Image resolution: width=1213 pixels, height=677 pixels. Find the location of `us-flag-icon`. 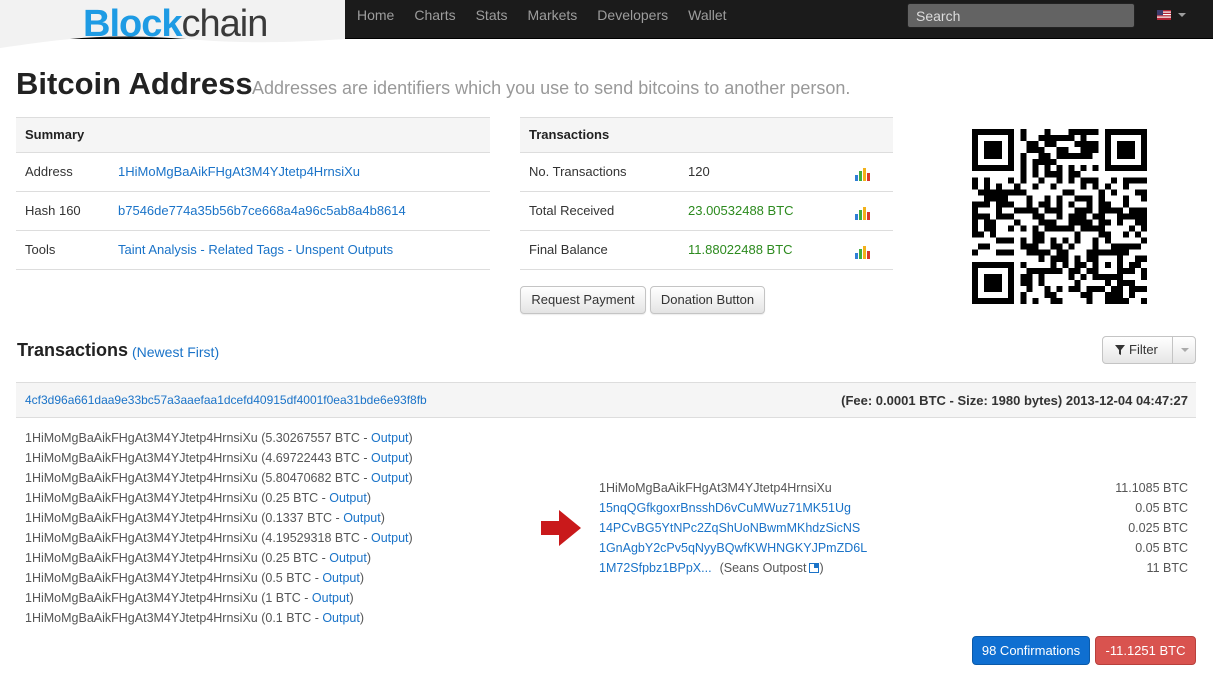

us-flag-icon is located at coordinates (1164, 15).